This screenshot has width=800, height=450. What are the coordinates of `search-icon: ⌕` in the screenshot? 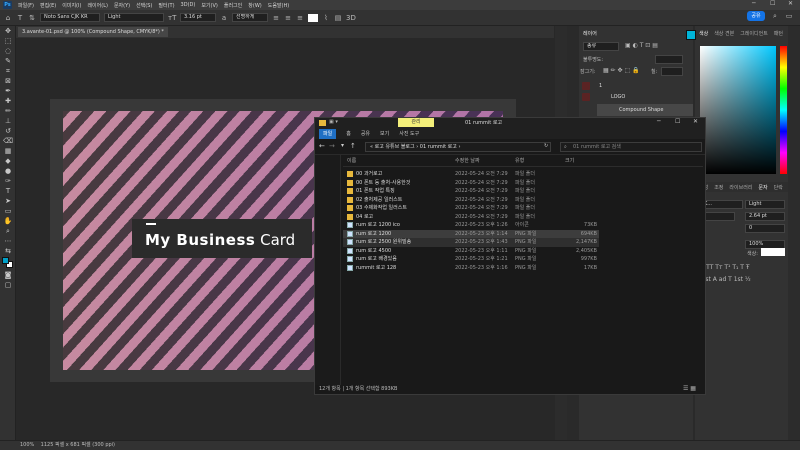 It's located at (775, 16).